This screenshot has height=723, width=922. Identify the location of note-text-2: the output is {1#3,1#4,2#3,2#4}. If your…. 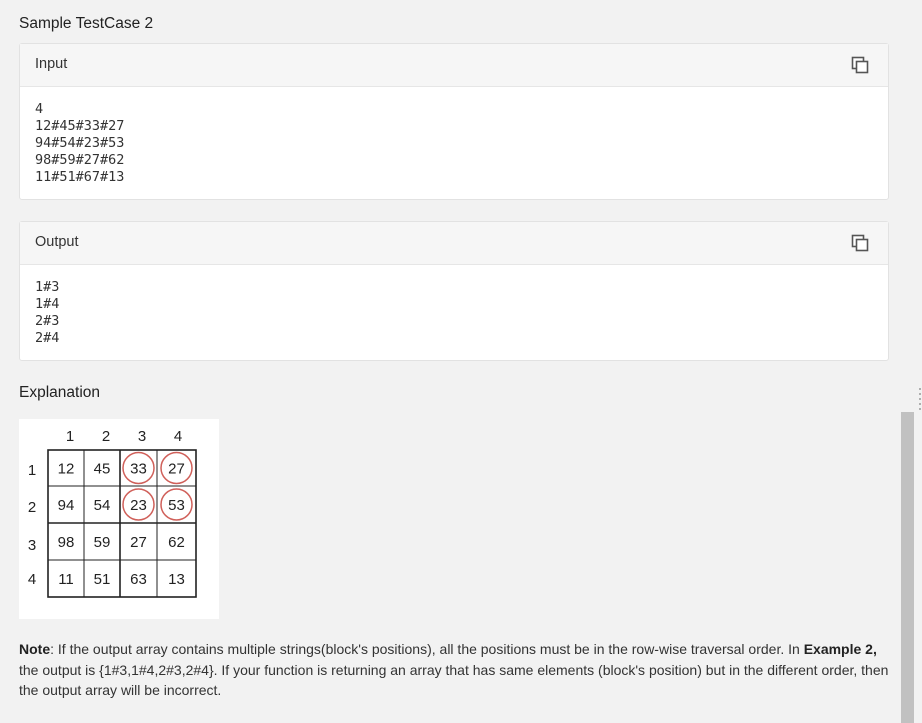
(454, 680).